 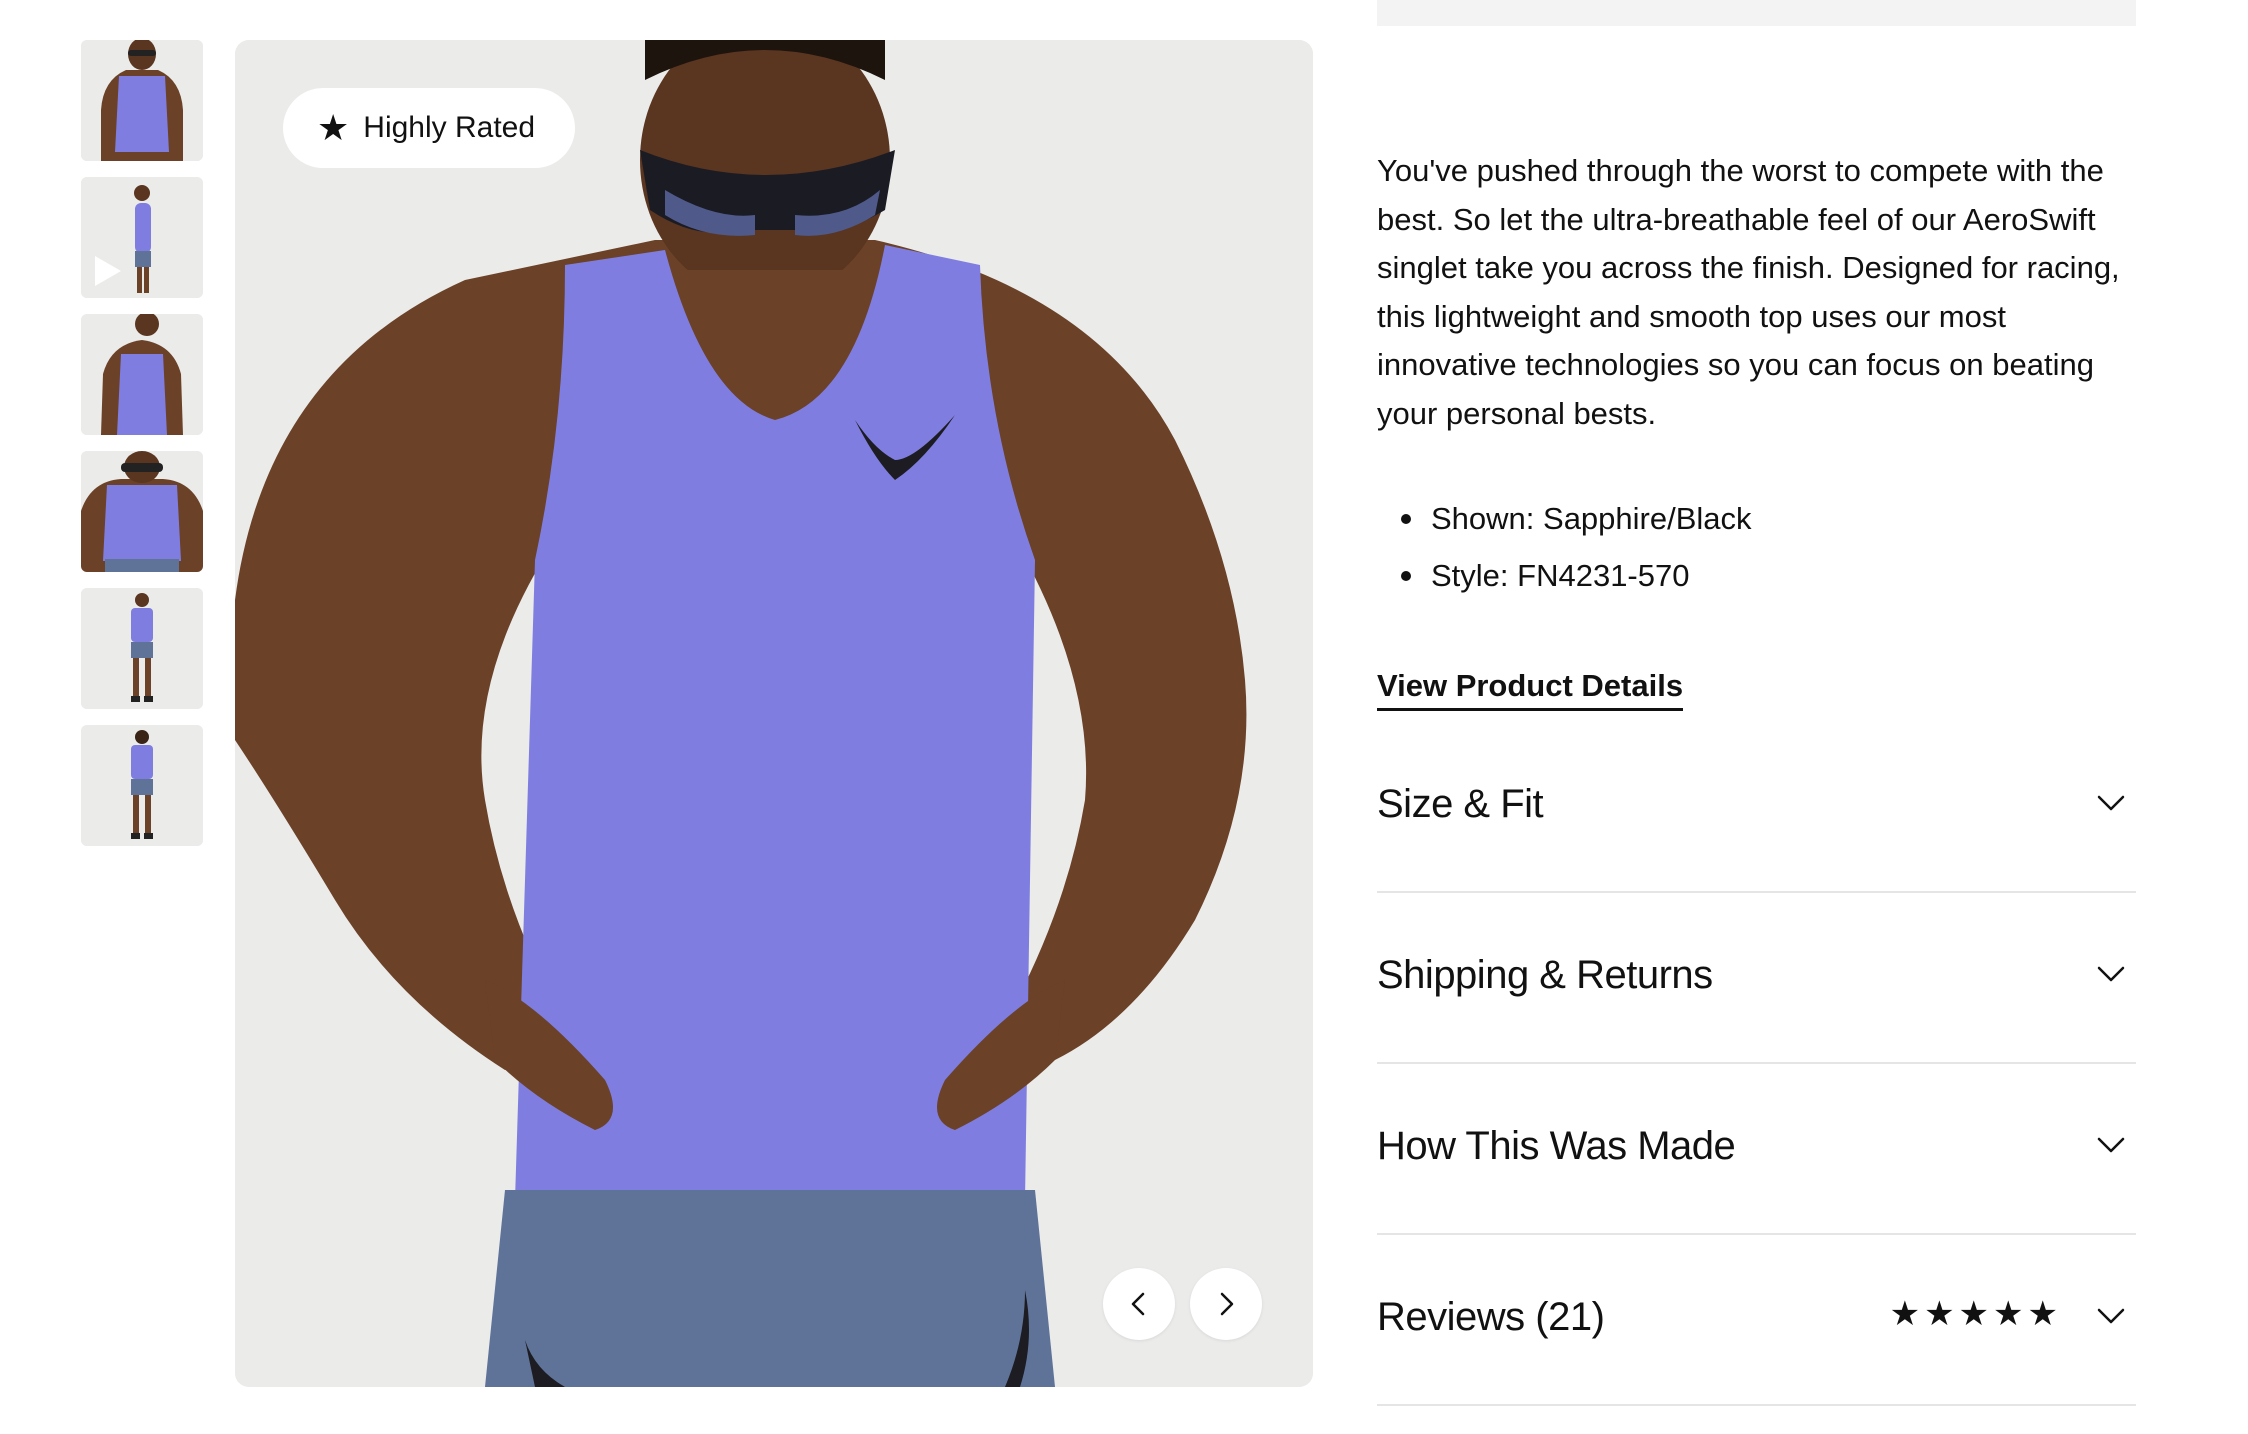 I want to click on accordion-title: Reviews (21), so click(x=1491, y=1317).